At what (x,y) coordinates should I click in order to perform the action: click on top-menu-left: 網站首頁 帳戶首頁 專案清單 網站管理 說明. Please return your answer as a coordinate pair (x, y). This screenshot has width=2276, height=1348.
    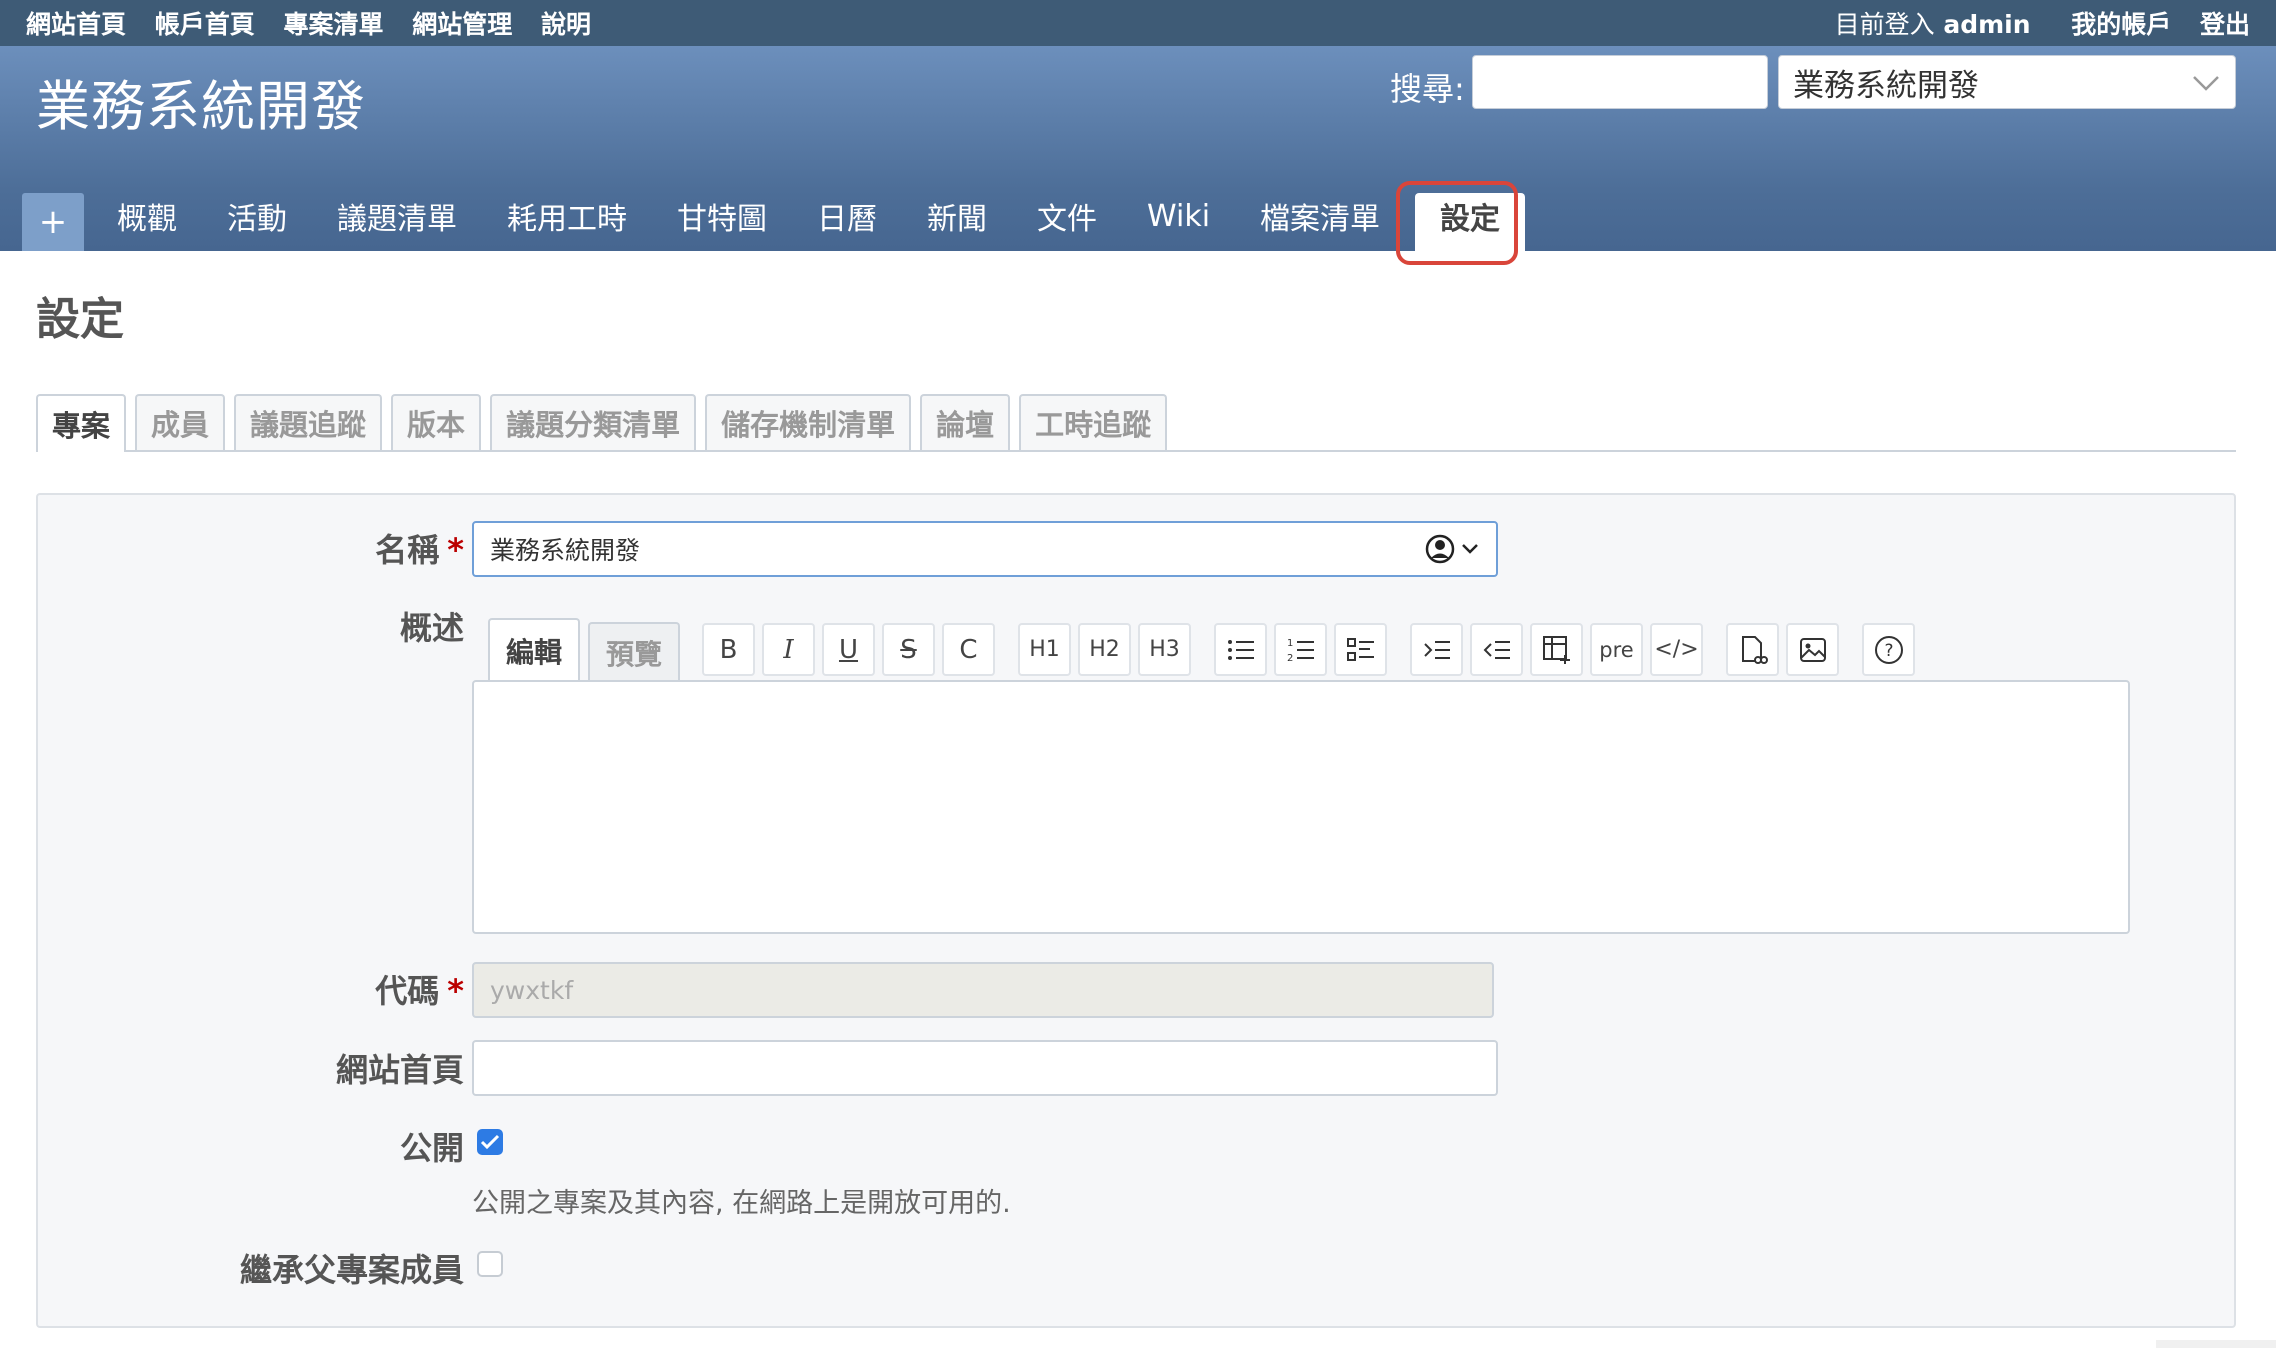
    Looking at the image, I should click on (318, 23).